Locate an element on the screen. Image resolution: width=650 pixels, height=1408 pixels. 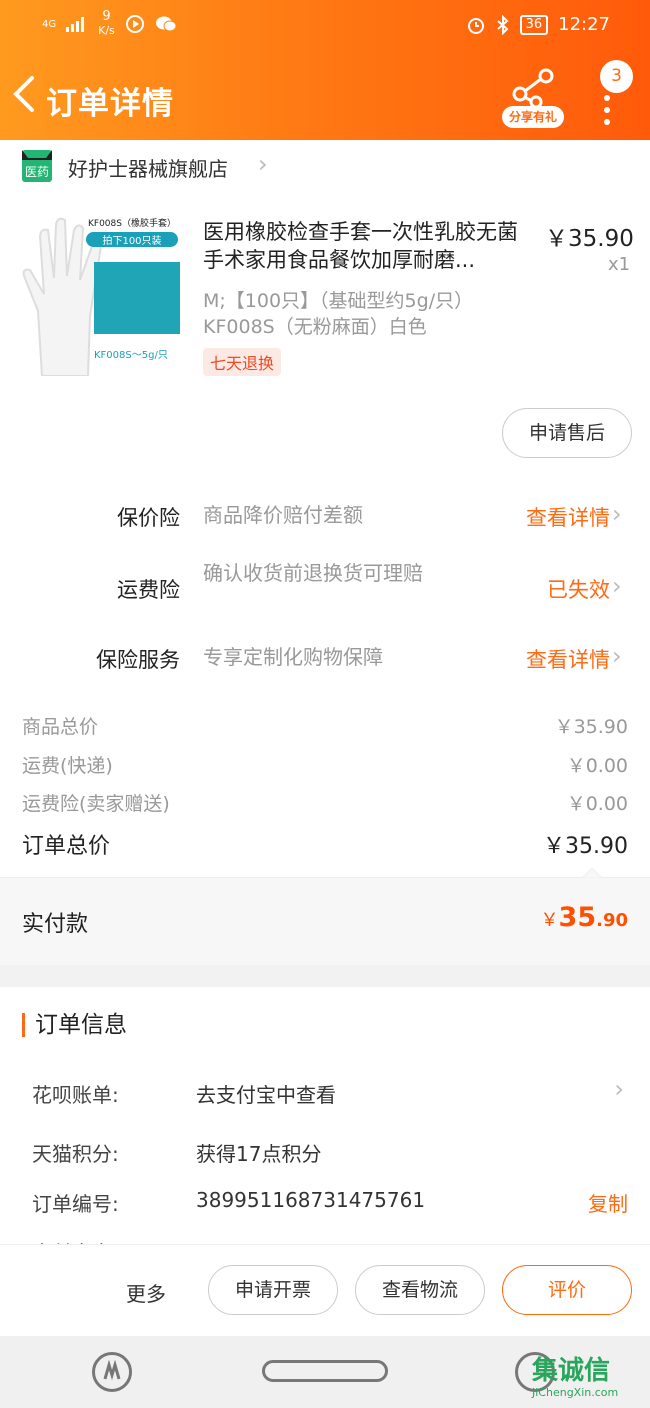
page-title: 订单详情 is located at coordinates (110, 104).